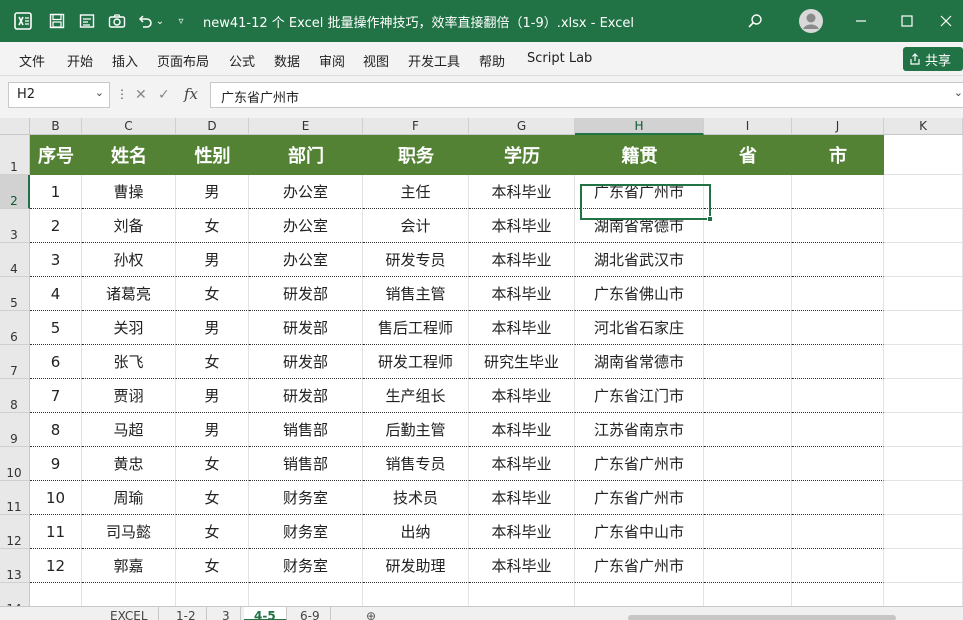 The height and width of the screenshot is (620, 963). Describe the element at coordinates (15, 362) in the screenshot. I see `row-header-7: 7` at that location.